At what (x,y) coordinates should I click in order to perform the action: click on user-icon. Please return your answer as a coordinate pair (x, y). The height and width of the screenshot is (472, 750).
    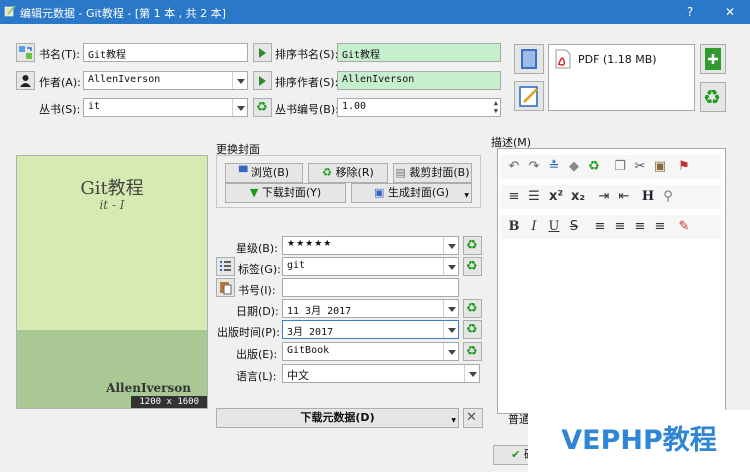
    Looking at the image, I should click on (25, 81).